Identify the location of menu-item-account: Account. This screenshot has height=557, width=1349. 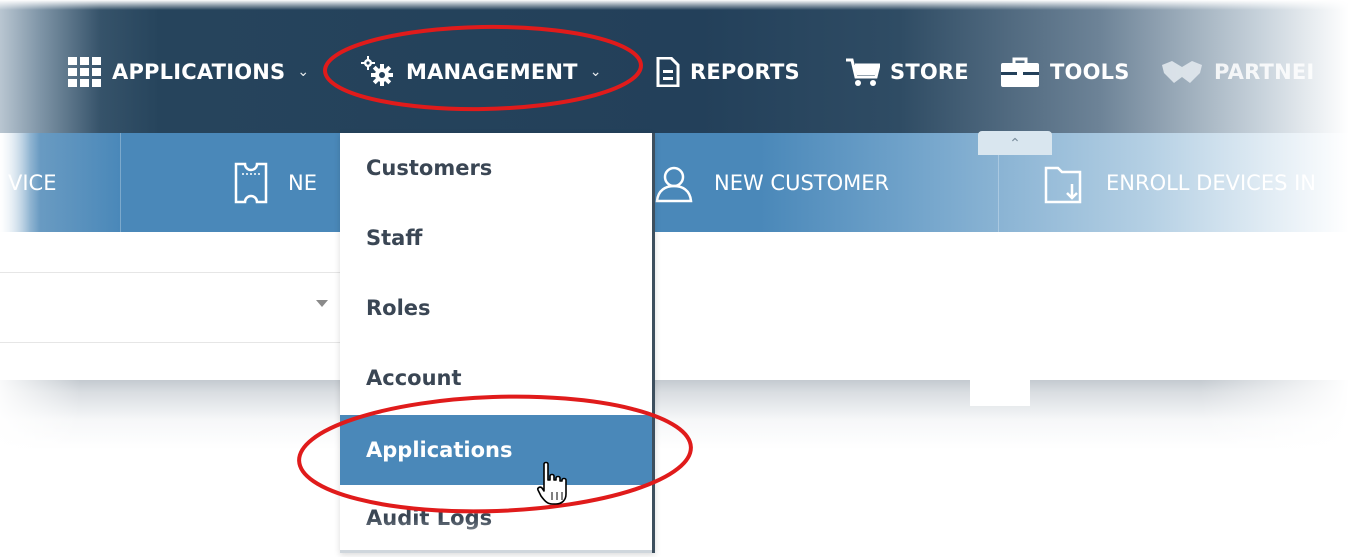
(496, 378).